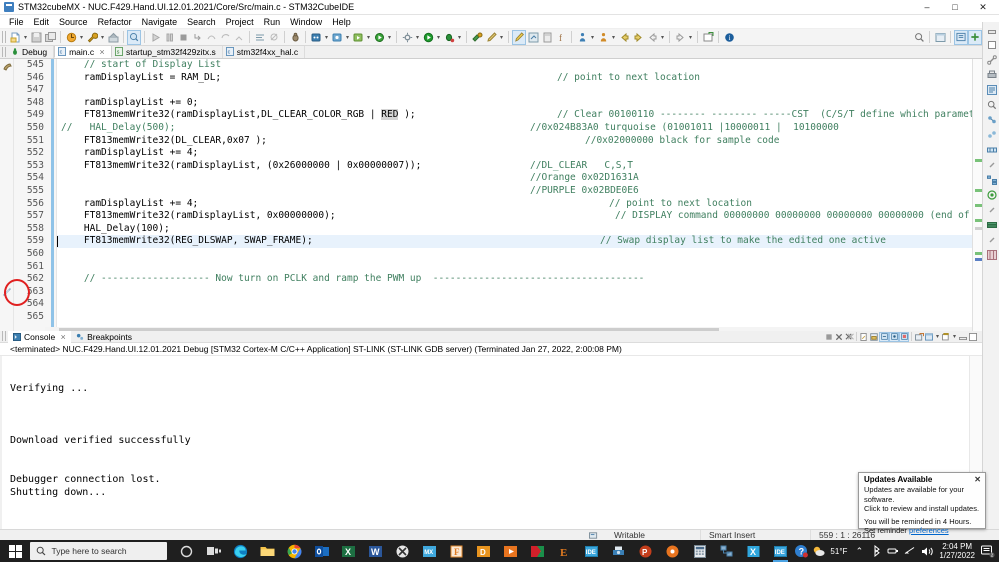  What do you see at coordinates (438, 37) in the screenshot?
I see `run-dropdown-icon: ▾` at bounding box center [438, 37].